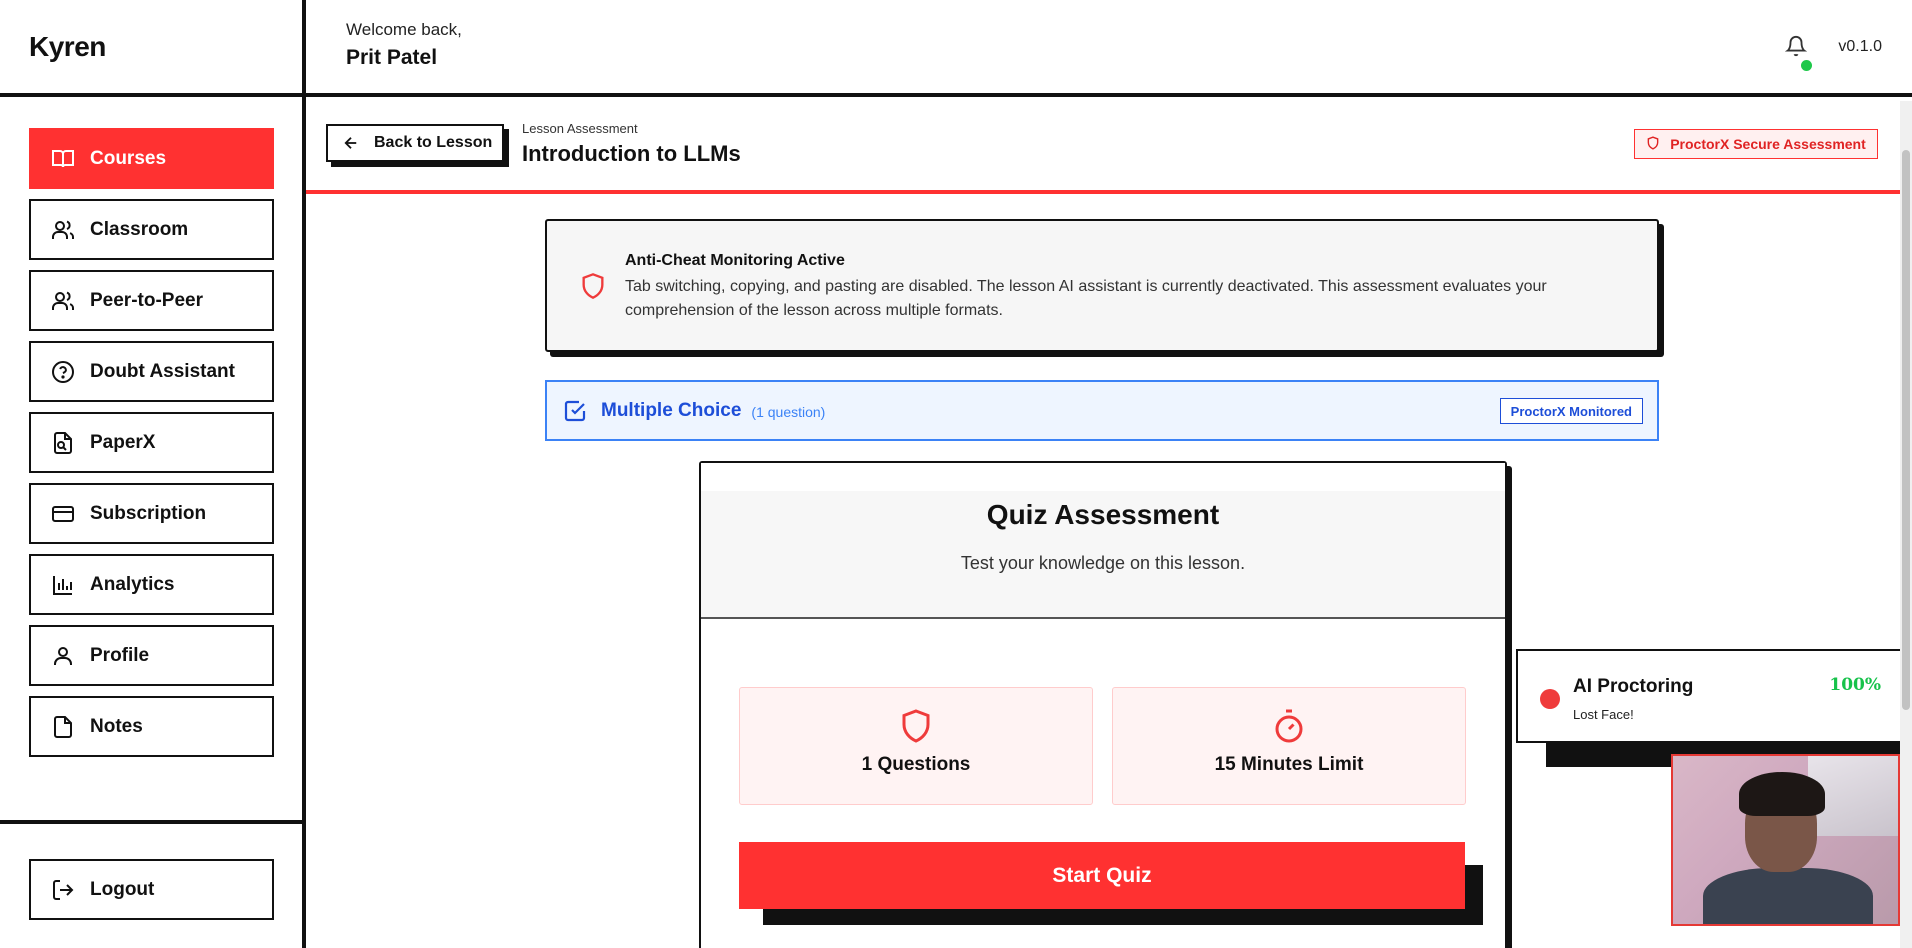 The image size is (1912, 948). I want to click on alert-title: Anti-Cheat Monitoring Active, so click(735, 260).